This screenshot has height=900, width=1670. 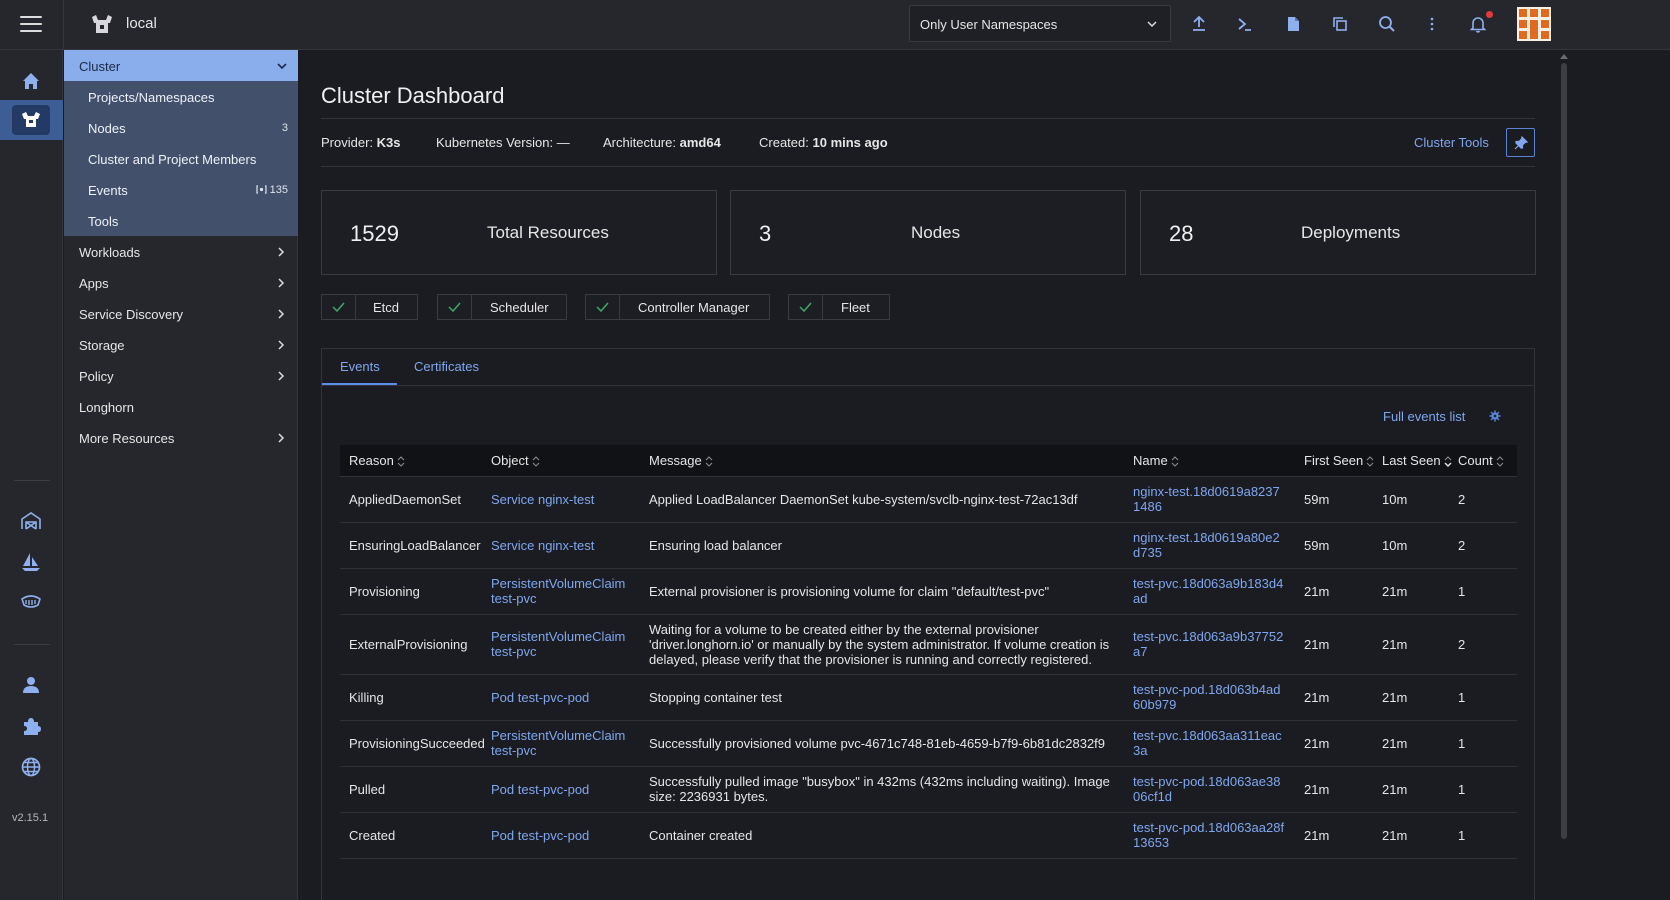 What do you see at coordinates (602, 307) in the screenshot?
I see `checkmark-icon` at bounding box center [602, 307].